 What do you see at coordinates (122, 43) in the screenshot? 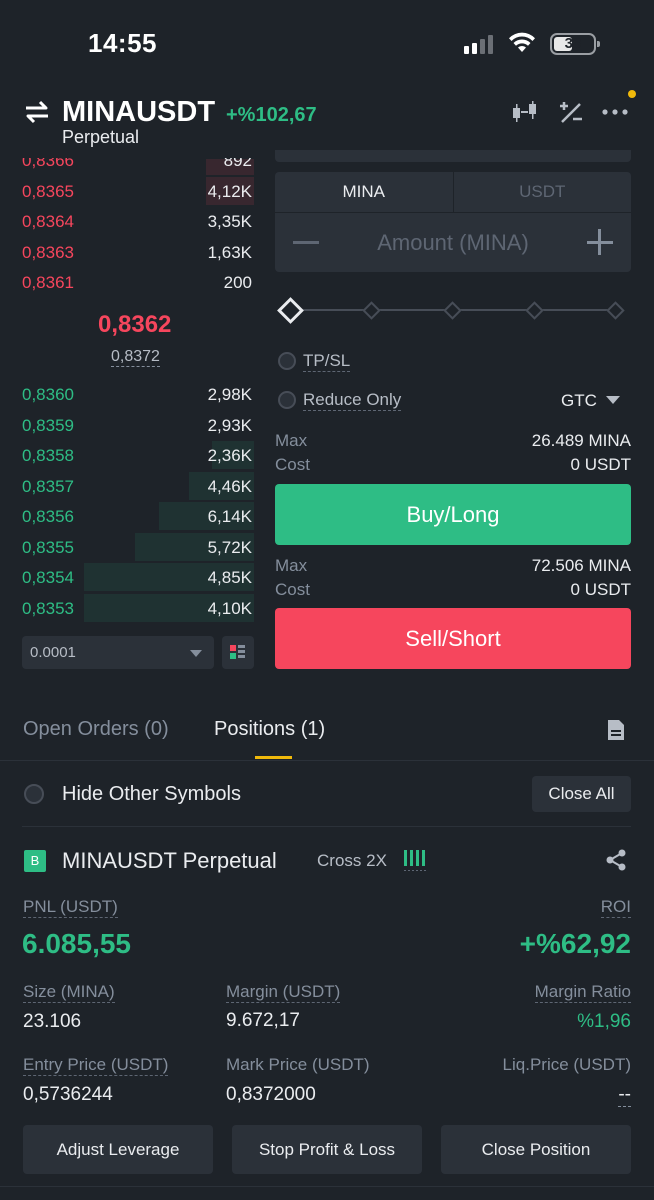
I see `status-time: 14:55` at bounding box center [122, 43].